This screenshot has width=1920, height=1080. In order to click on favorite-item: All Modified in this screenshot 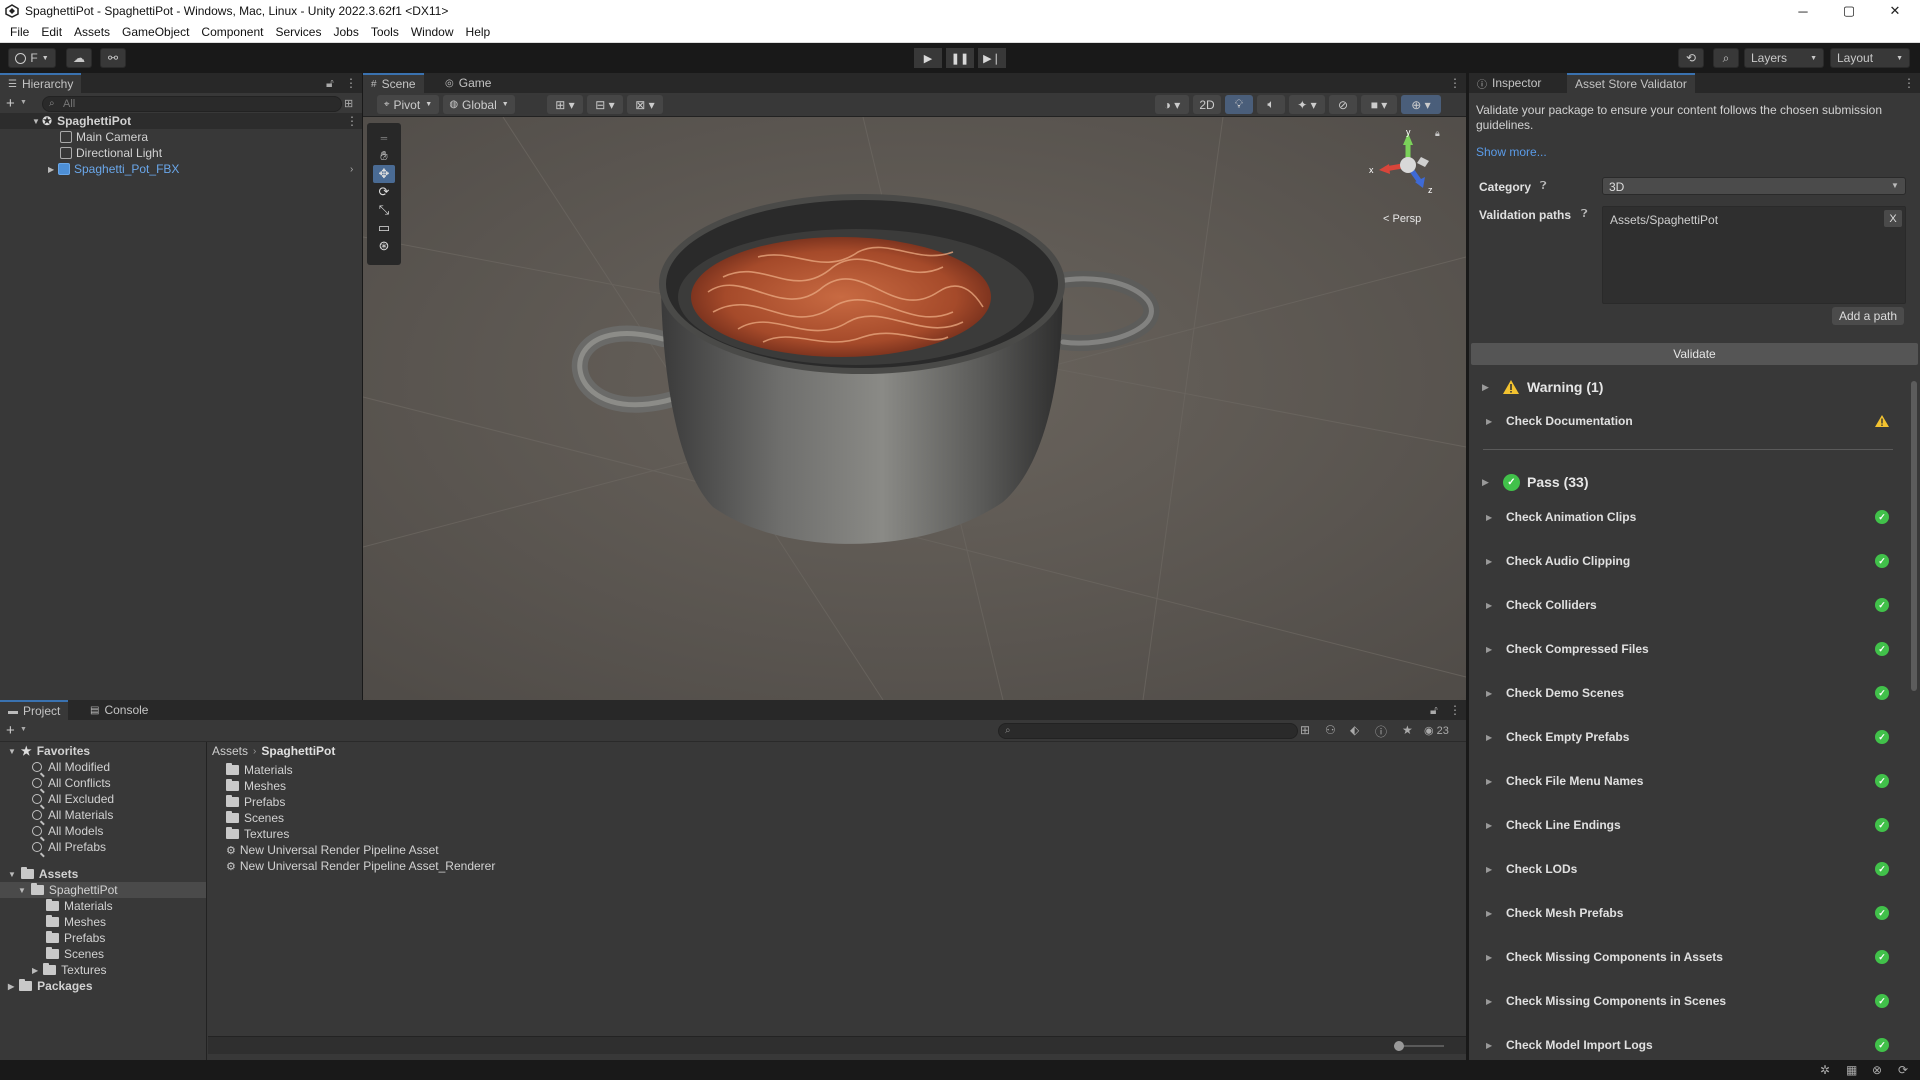, I will do `click(71, 767)`.